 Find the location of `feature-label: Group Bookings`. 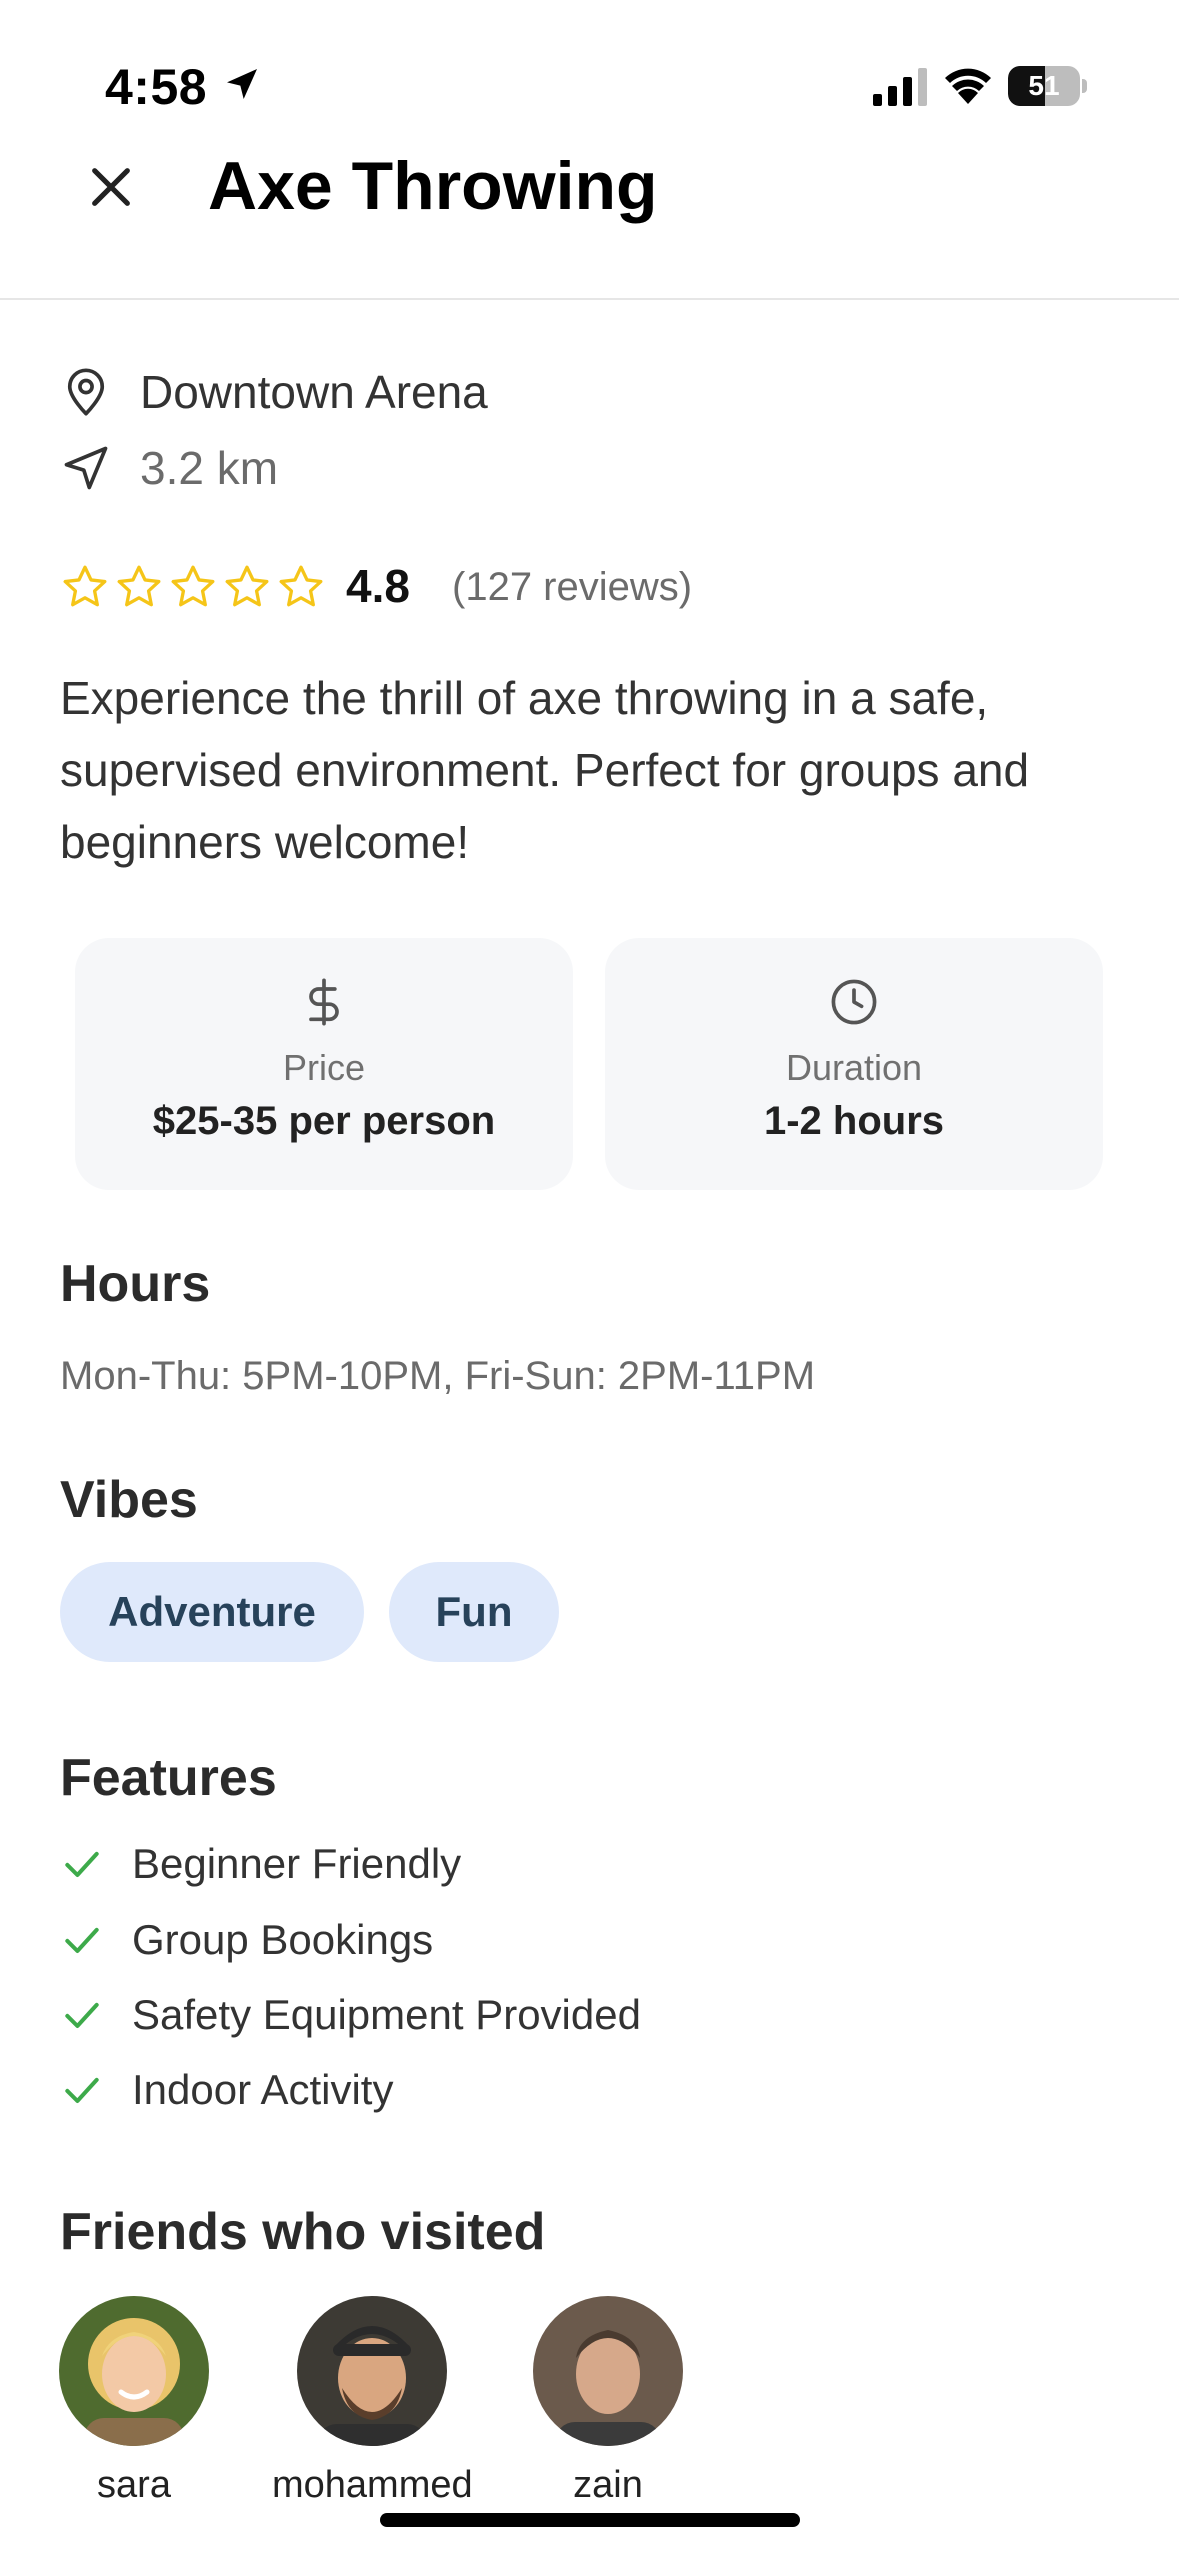

feature-label: Group Bookings is located at coordinates (283, 1939).